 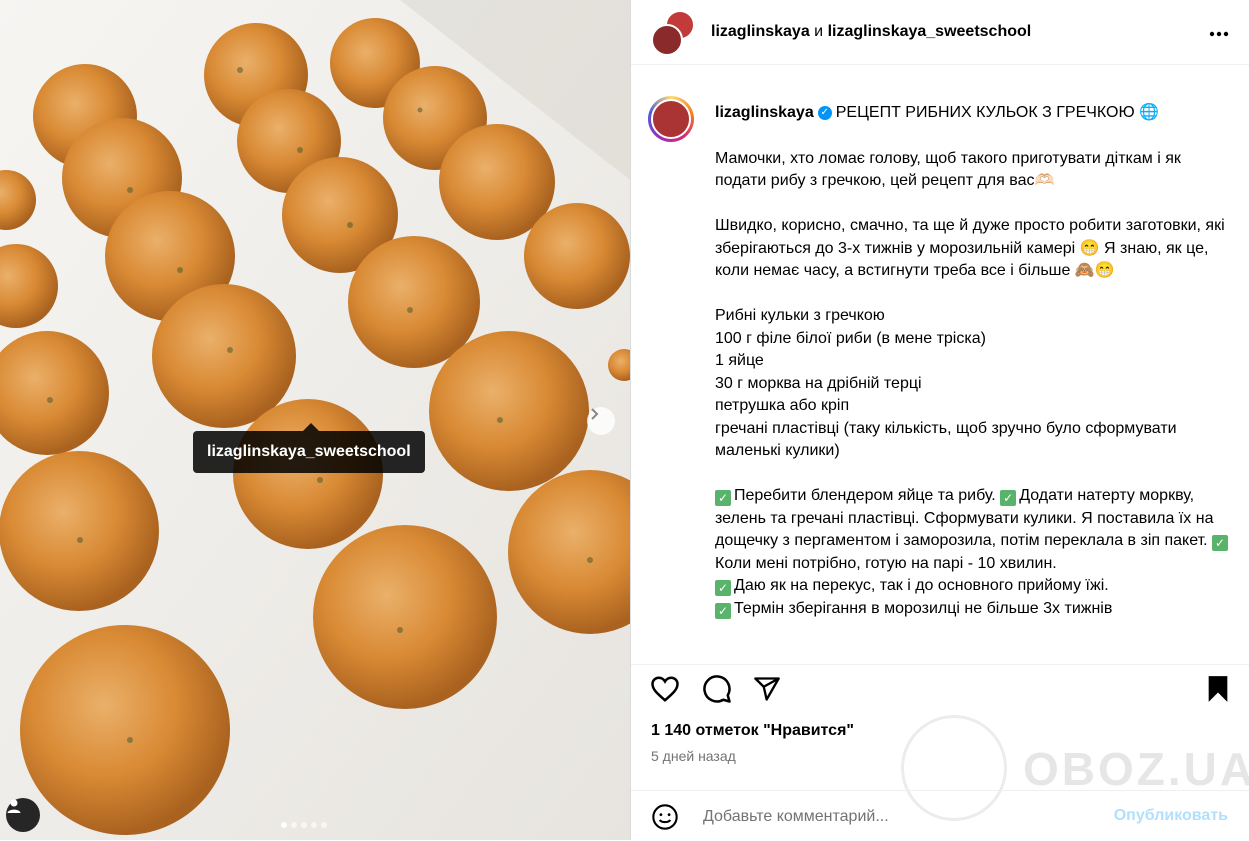 What do you see at coordinates (1149, 112) in the screenshot?
I see `globe-emoji-icon: 🌐` at bounding box center [1149, 112].